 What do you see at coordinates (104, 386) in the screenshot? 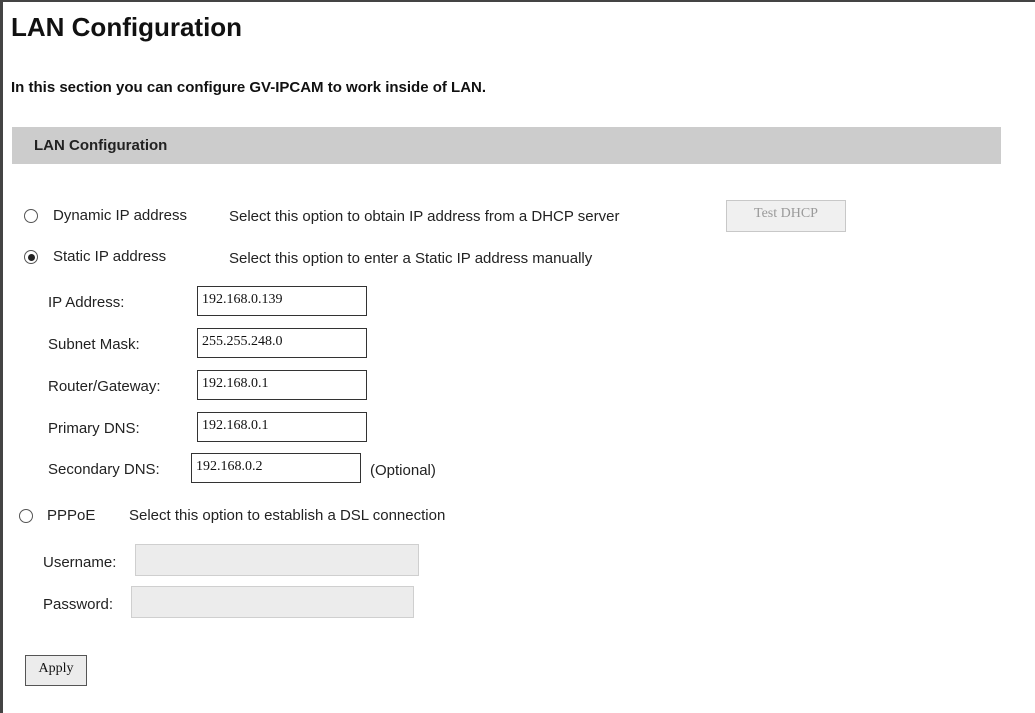
I see `gateway-label: Router/Gateway:` at bounding box center [104, 386].